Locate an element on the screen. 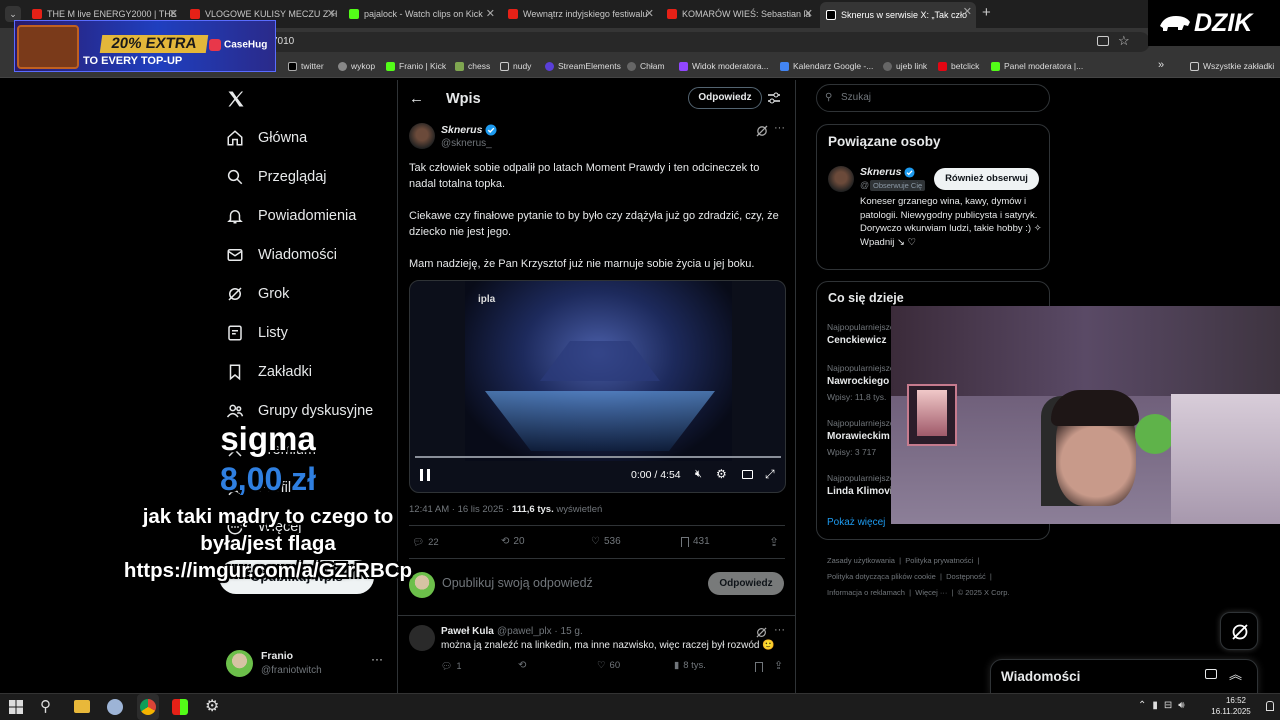 This screenshot has width=1280, height=720. search-icon: ⚲ is located at coordinates (45, 706).